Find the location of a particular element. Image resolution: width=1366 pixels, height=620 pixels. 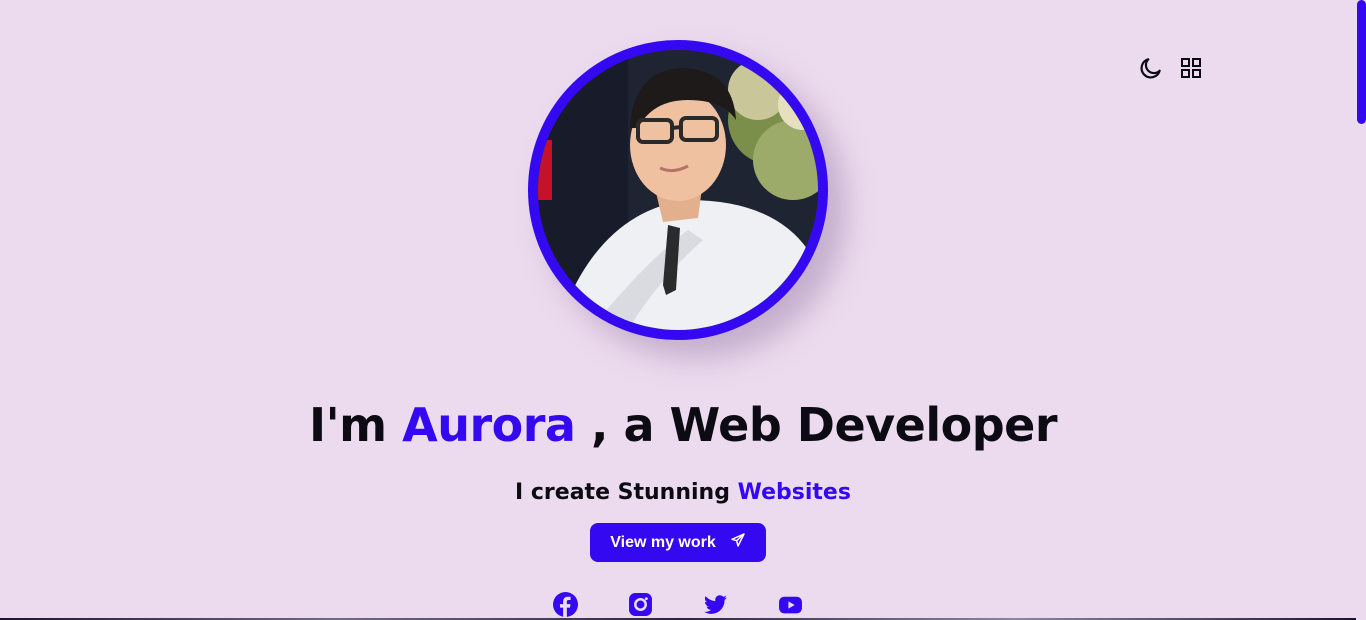

hero-name: Aurora is located at coordinates (489, 425).